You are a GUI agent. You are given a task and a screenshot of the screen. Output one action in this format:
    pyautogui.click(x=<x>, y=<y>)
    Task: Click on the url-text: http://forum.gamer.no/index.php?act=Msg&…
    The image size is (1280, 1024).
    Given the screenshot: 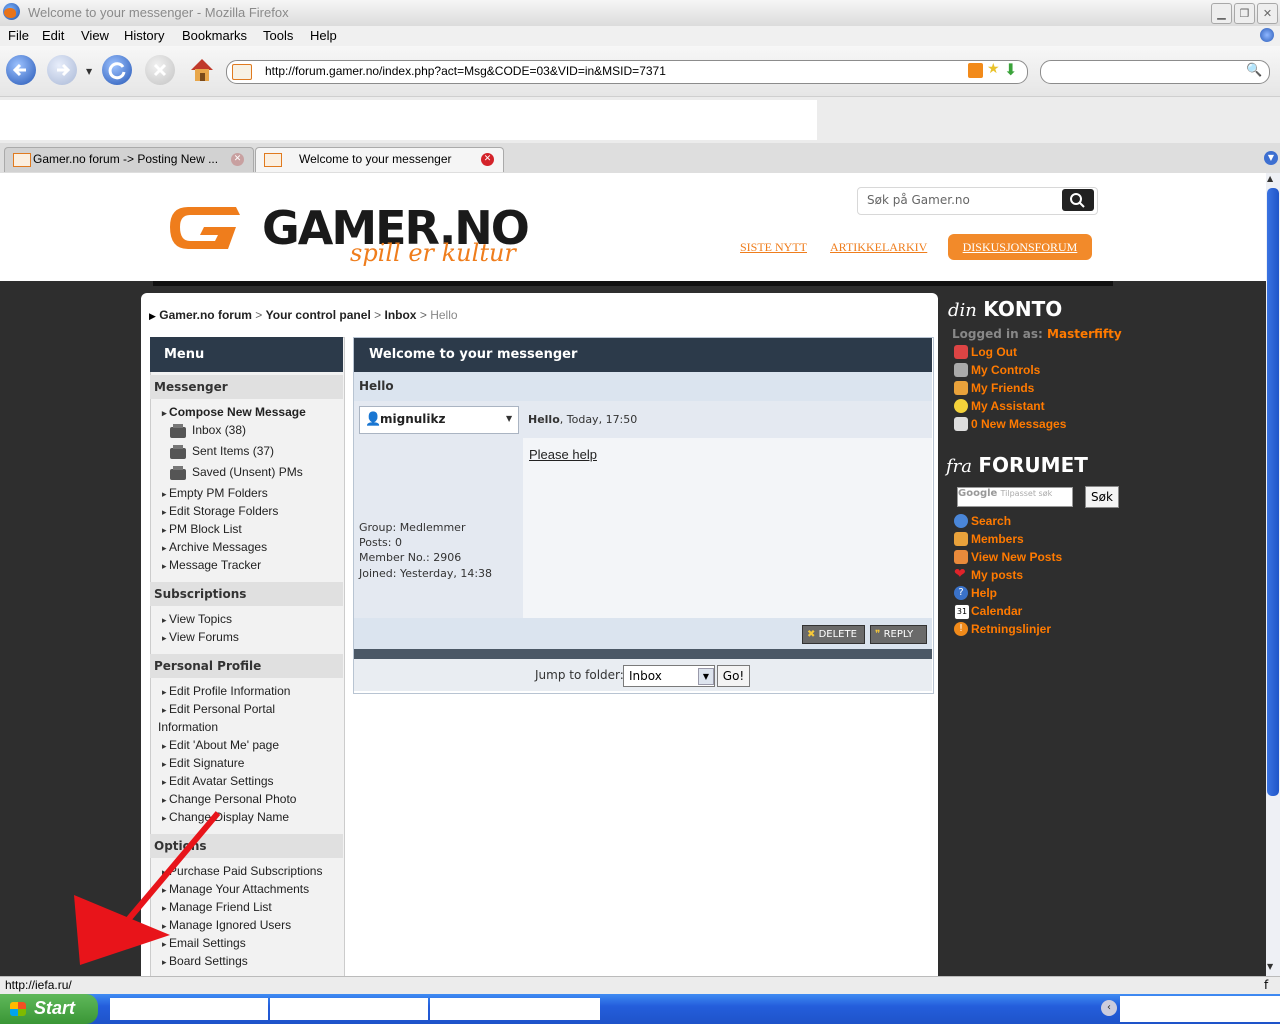 What is the action you would take?
    pyautogui.click(x=465, y=71)
    